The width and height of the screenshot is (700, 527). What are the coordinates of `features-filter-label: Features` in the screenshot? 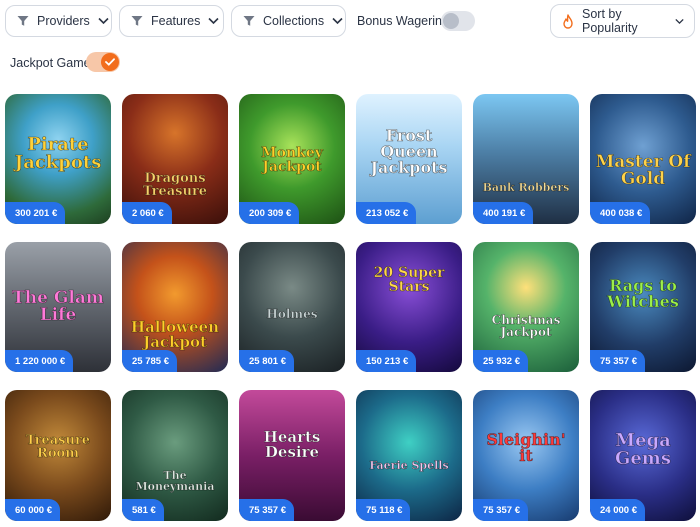 It's located at (176, 21).